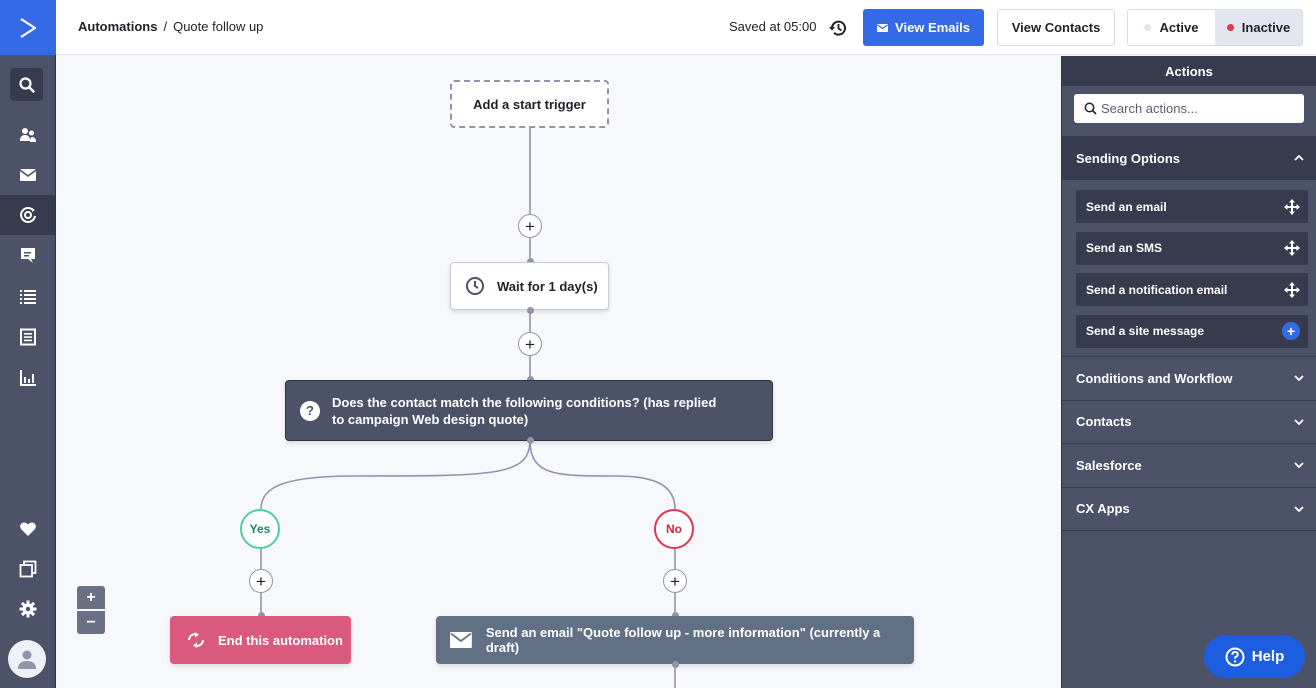 This screenshot has width=1316, height=688. I want to click on view-emails-button: View Emails, so click(923, 27).